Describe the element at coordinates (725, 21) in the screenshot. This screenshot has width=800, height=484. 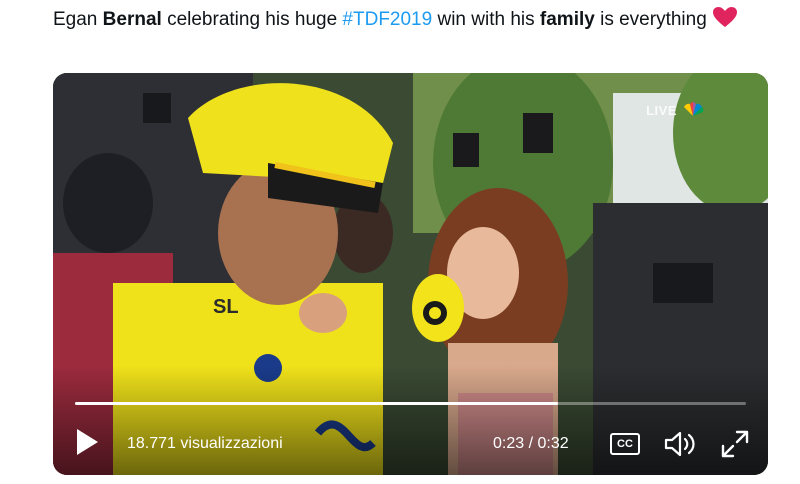
I see `heart-emoji-icon` at that location.